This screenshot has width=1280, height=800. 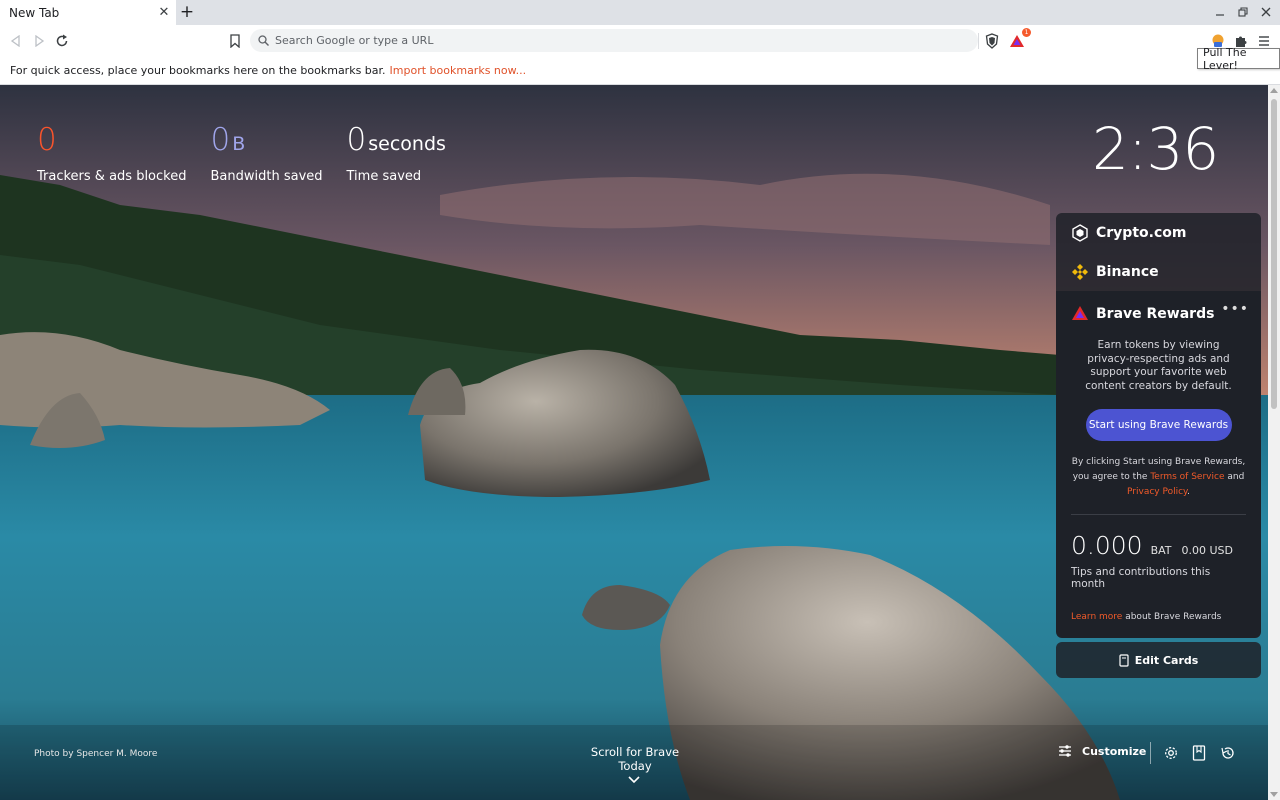 I want to click on bookmark-icon, so click(x=235, y=41).